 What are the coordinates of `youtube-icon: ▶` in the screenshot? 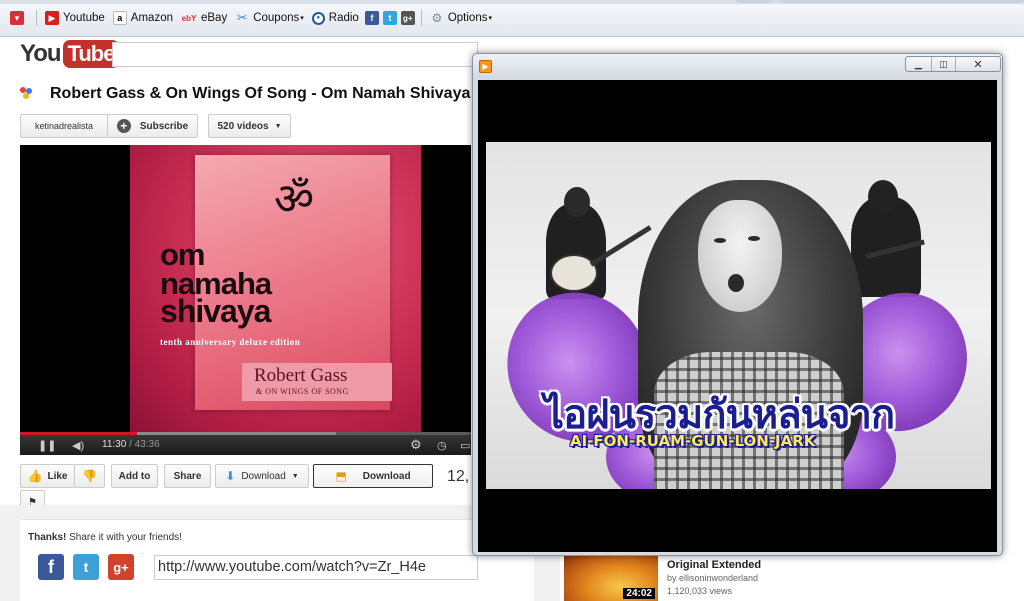 It's located at (52, 18).